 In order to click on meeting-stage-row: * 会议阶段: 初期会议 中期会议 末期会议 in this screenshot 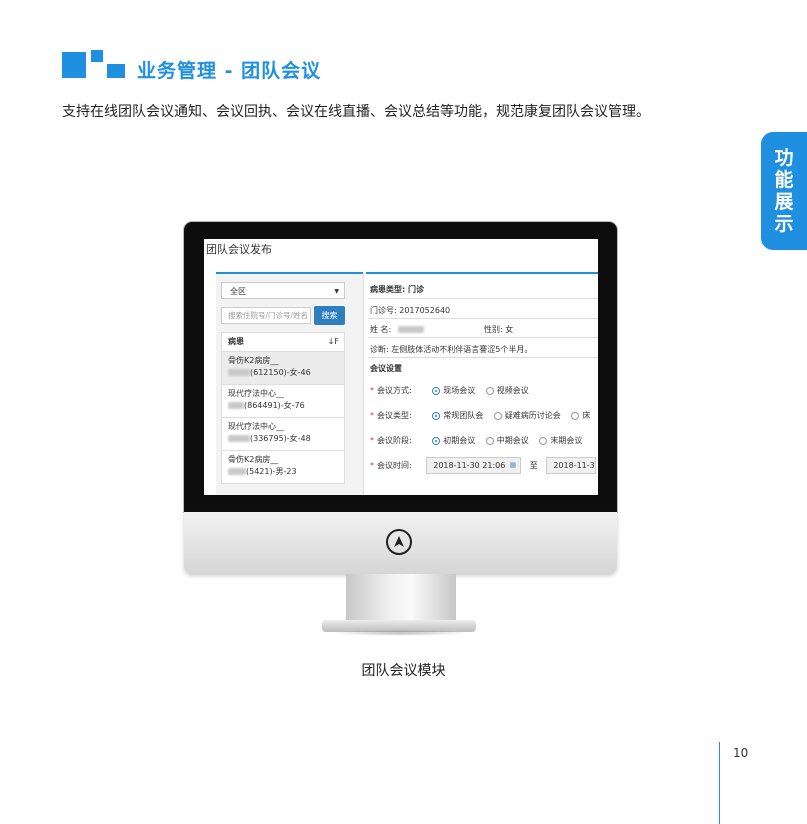, I will do `click(476, 440)`.